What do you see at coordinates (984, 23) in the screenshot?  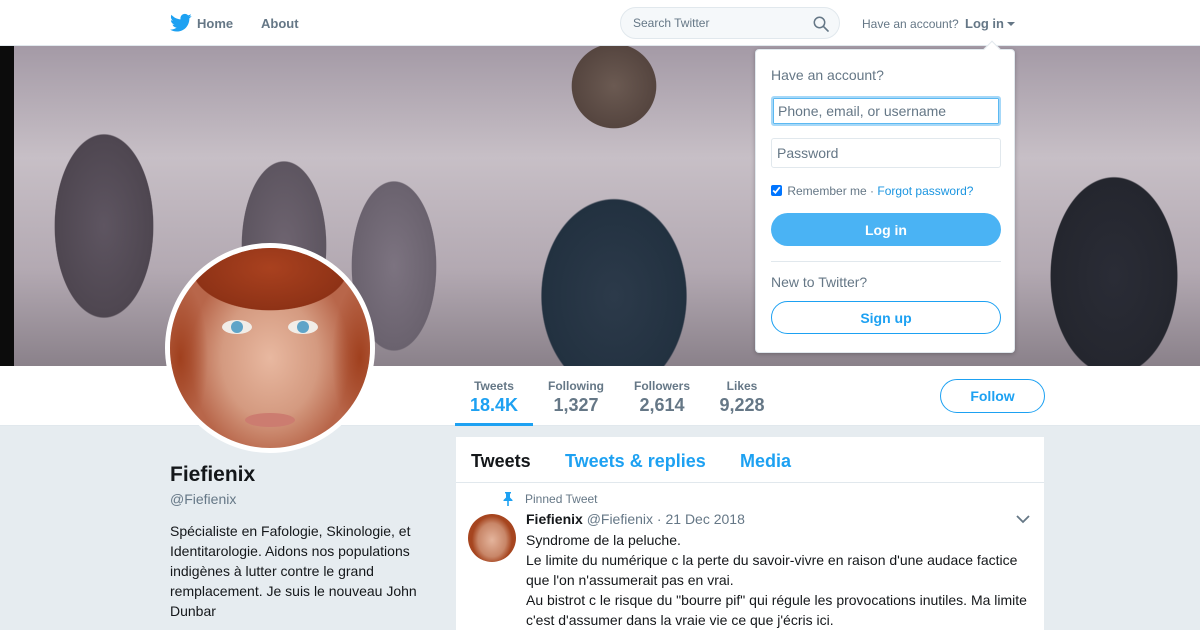 I see `login-label: Log in` at bounding box center [984, 23].